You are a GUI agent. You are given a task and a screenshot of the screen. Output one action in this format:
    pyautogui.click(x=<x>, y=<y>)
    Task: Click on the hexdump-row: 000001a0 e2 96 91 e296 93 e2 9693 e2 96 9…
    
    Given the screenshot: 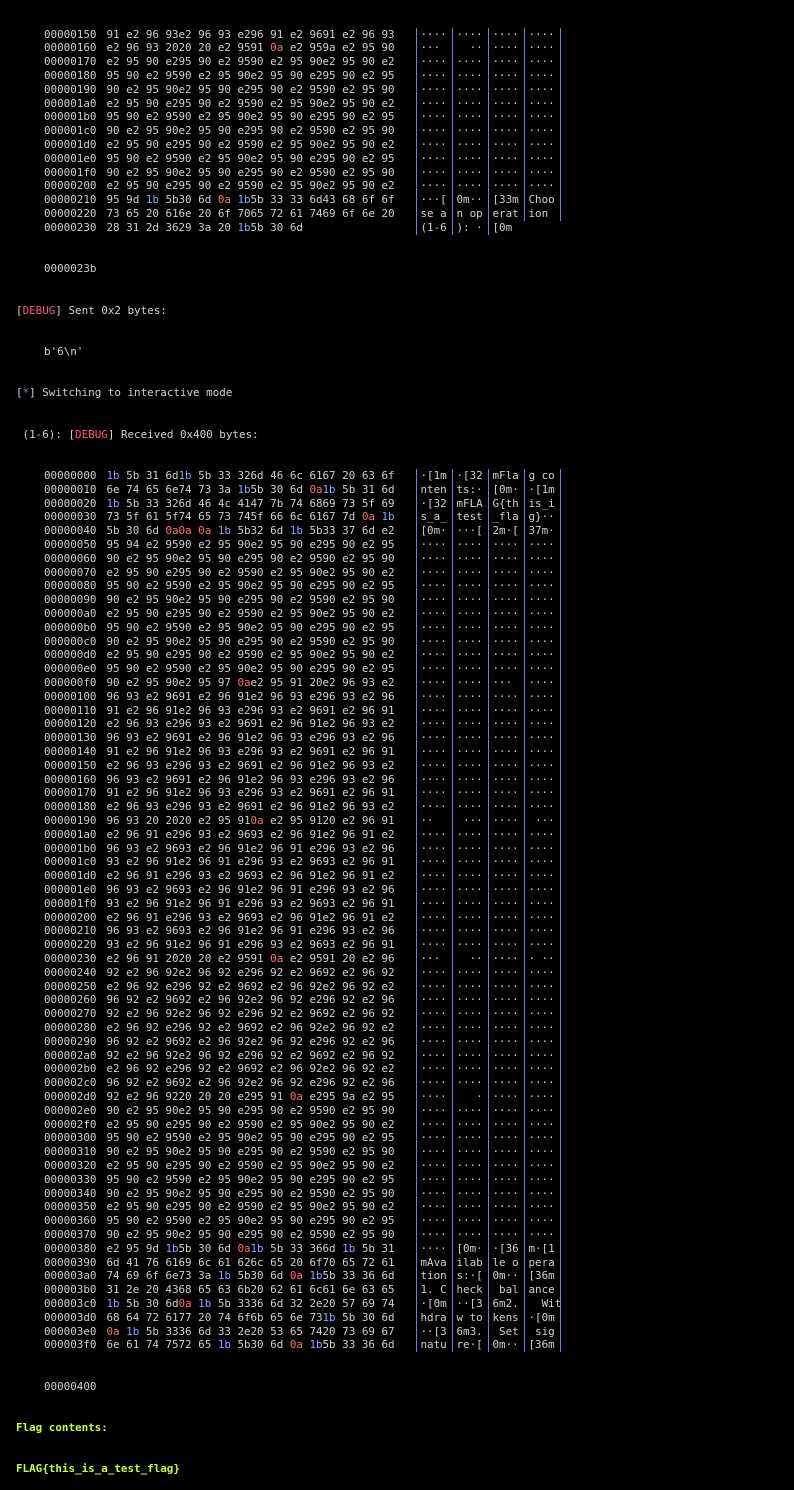 What is the action you would take?
    pyautogui.click(x=405, y=834)
    